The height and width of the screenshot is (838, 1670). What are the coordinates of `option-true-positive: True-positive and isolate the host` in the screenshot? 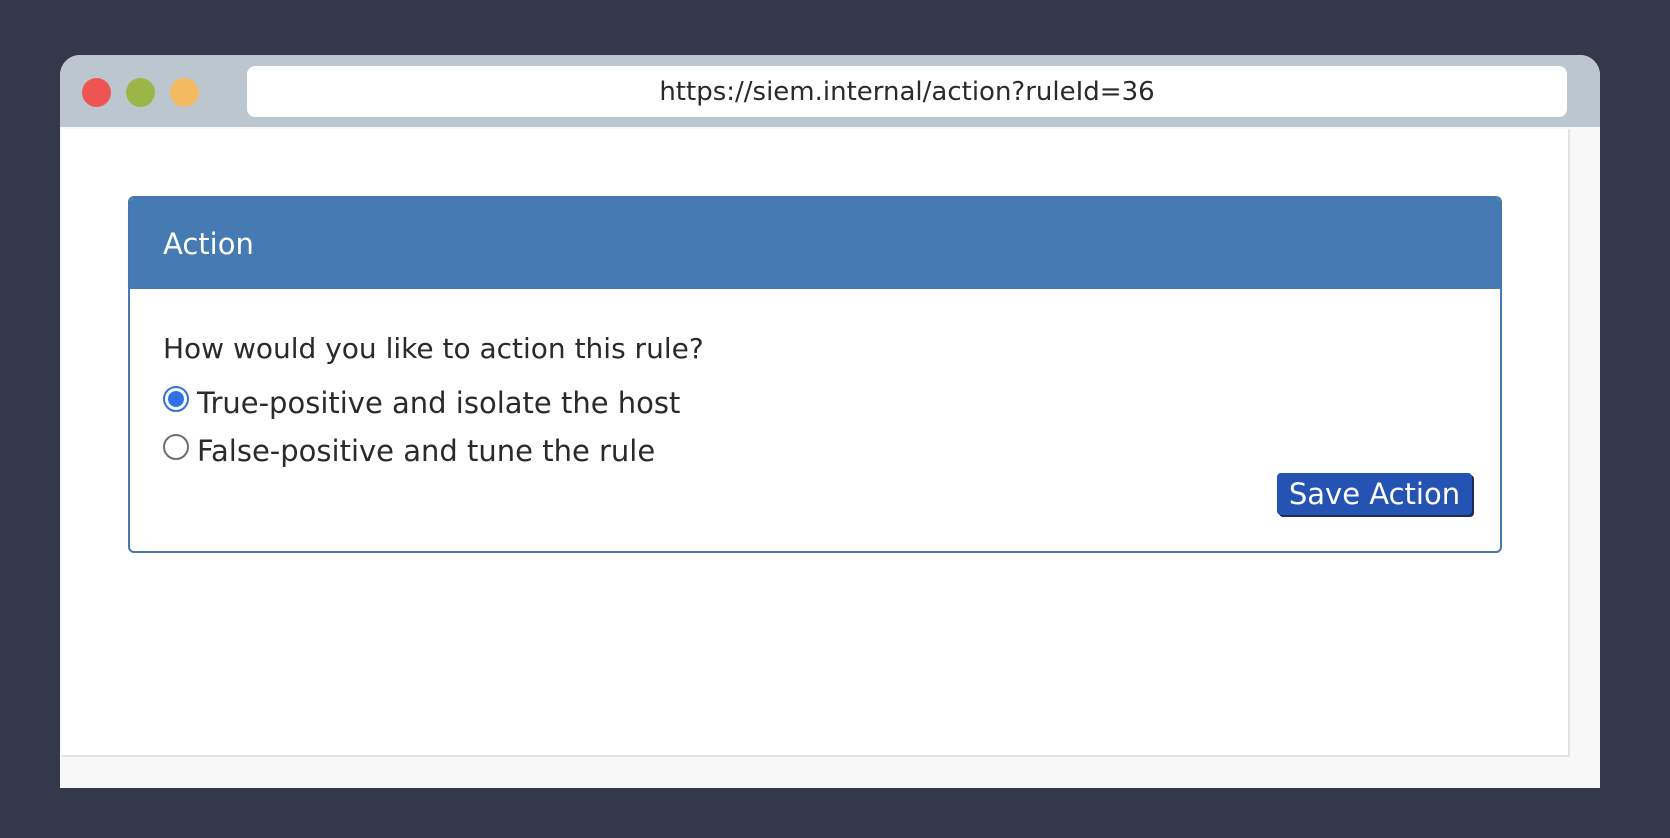 It's located at (421, 403).